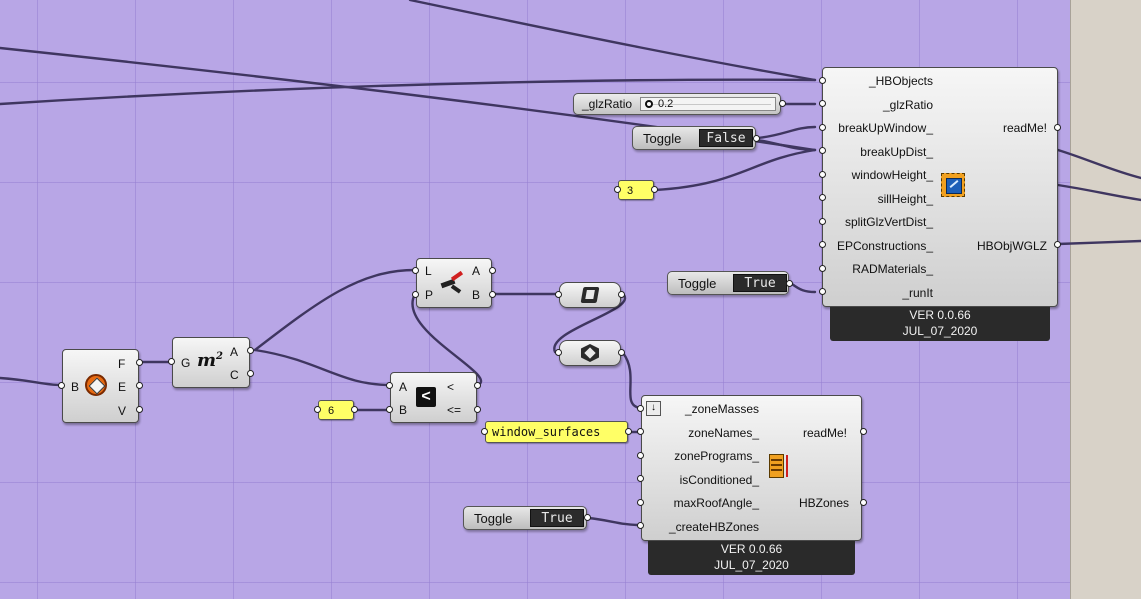  What do you see at coordinates (892, 269) in the screenshot?
I see `input-radmaterials: RADMaterials_` at bounding box center [892, 269].